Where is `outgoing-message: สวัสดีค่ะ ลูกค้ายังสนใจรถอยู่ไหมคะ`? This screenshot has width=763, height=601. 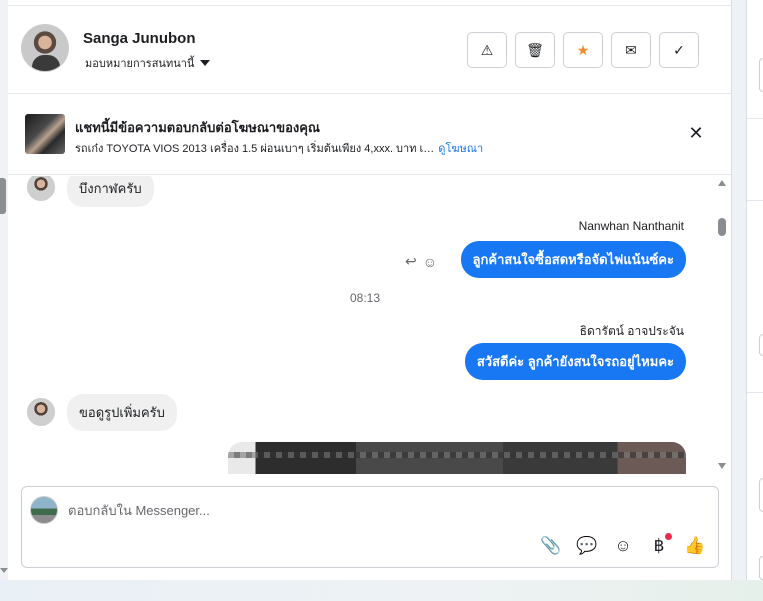
outgoing-message: สวัสดีค่ะ ลูกค้ายังสนใจรถอยู่ไหมคะ is located at coordinates (575, 361).